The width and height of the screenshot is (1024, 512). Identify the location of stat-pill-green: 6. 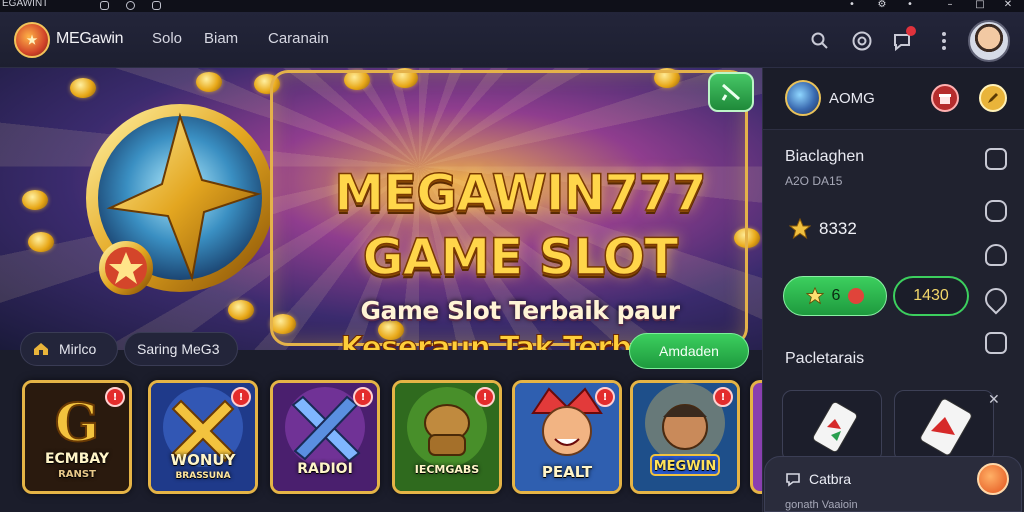
(835, 296).